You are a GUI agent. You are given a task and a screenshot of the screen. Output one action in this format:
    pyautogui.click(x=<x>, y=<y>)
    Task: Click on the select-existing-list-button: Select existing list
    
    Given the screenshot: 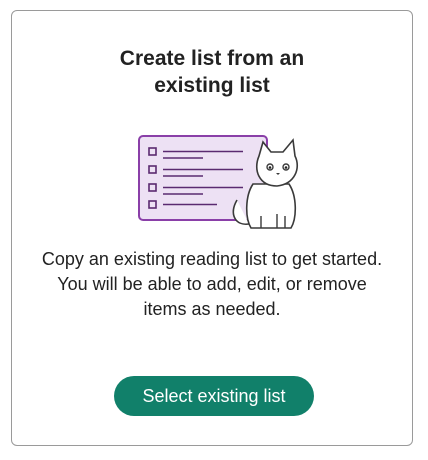 What is the action you would take?
    pyautogui.click(x=214, y=396)
    